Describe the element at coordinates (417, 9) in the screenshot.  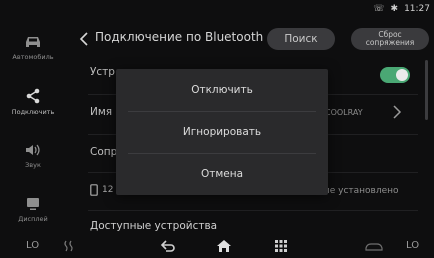
I see `clock: 11:27` at that location.